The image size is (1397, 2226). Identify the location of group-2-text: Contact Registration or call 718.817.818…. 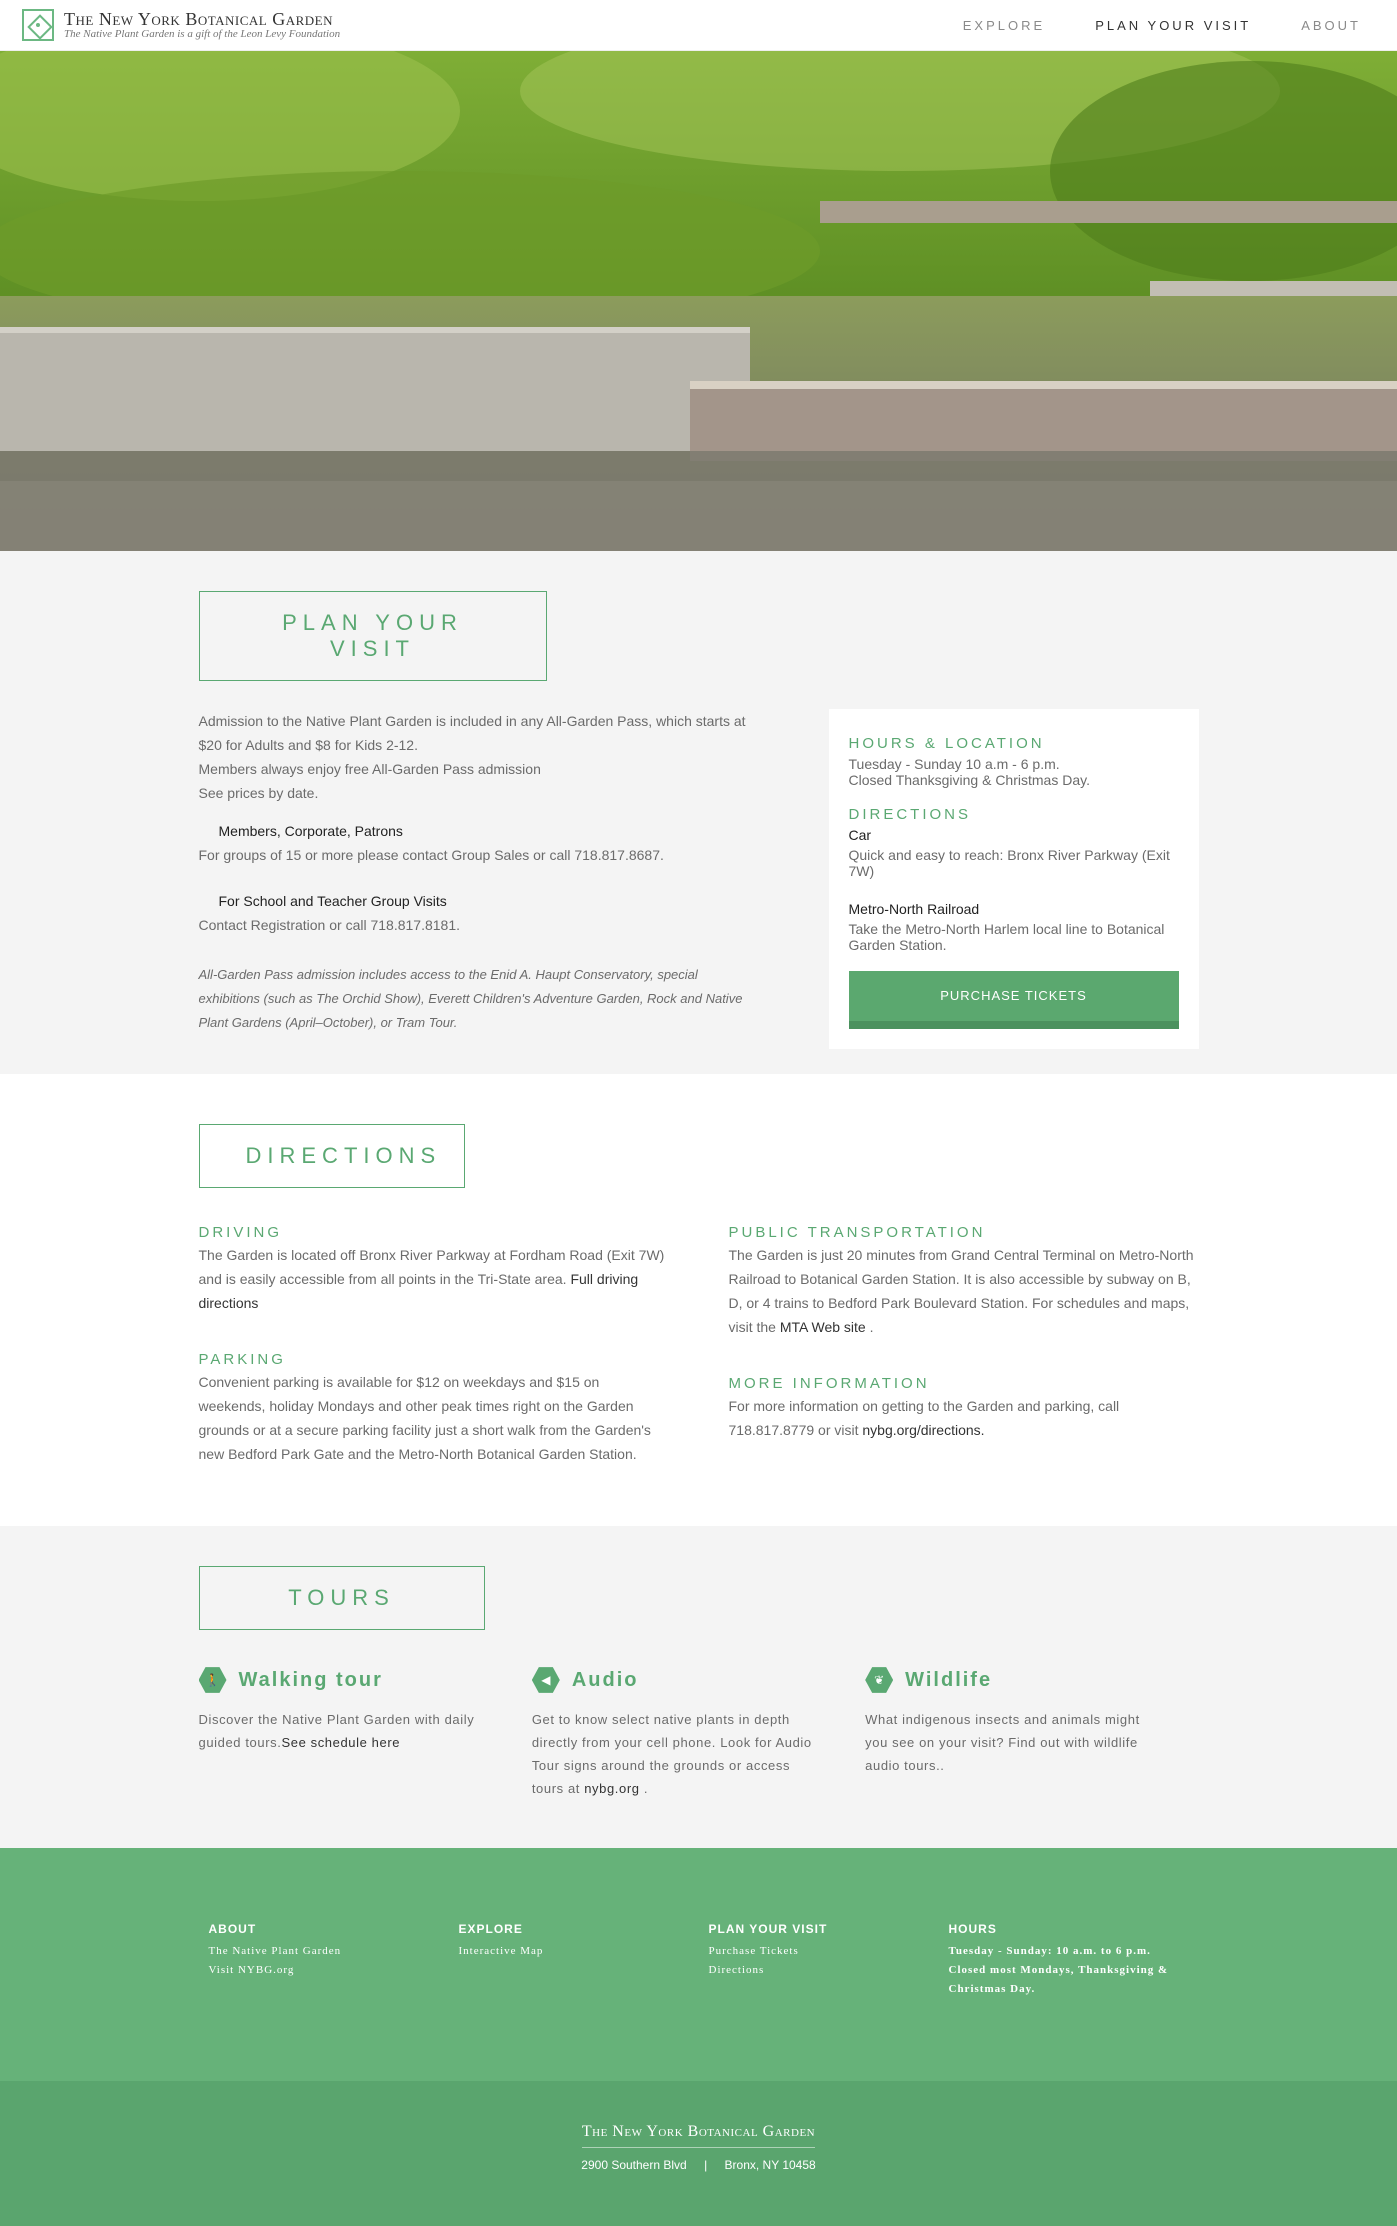
(329, 925).